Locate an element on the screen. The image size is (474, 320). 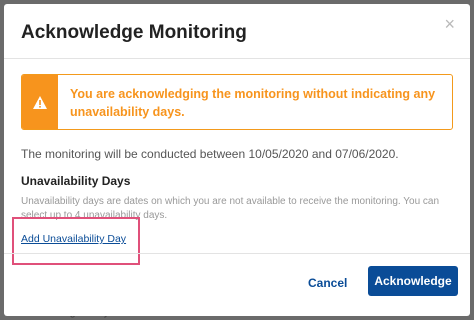
warning-icon is located at coordinates (40, 102).